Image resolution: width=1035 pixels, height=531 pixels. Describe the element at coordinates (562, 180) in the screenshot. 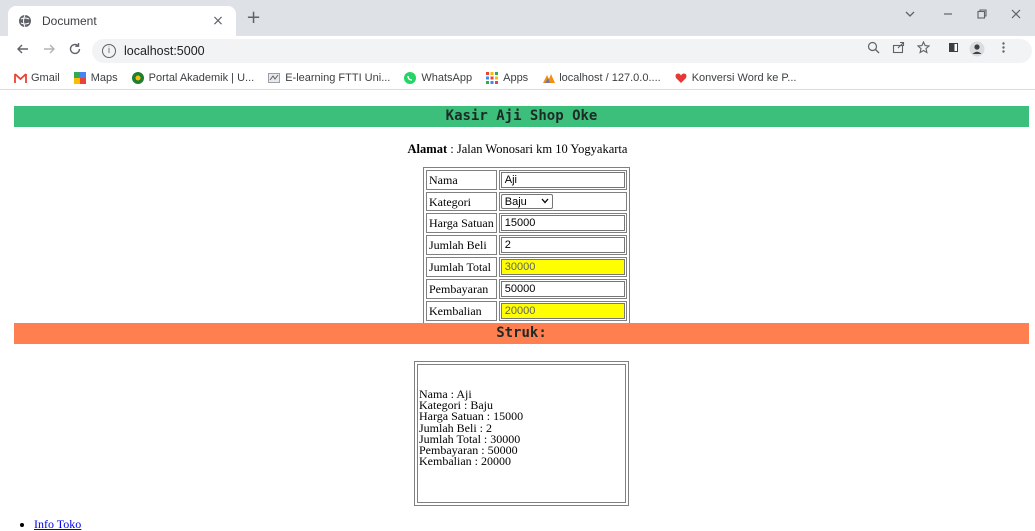

I see `nama-input: Aji` at that location.